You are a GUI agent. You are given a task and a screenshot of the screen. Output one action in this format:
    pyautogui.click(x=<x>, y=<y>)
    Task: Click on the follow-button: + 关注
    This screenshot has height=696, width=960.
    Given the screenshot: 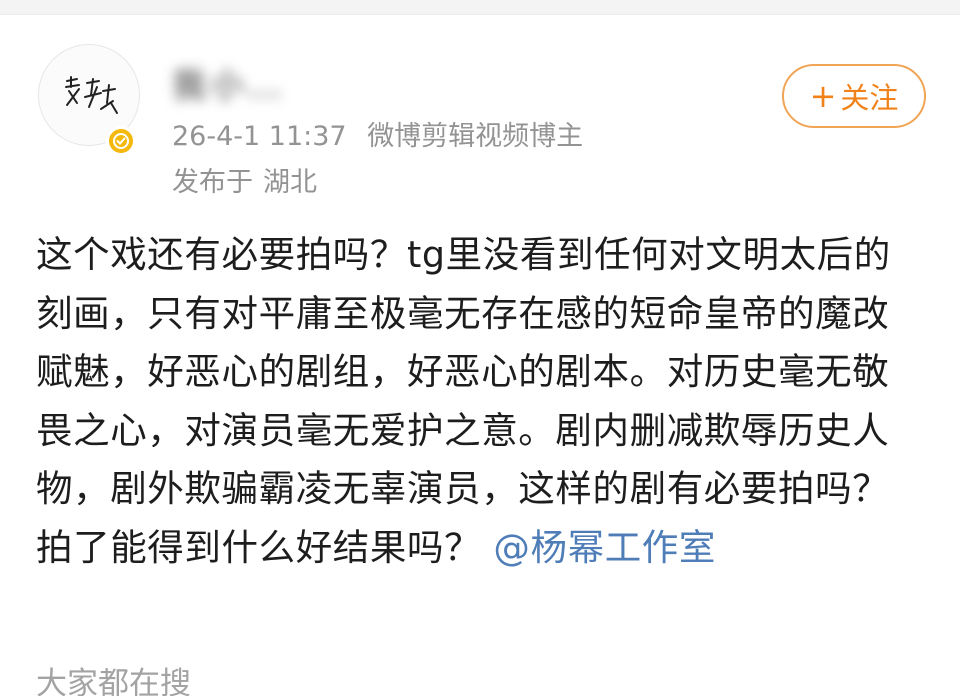 What is the action you would take?
    pyautogui.click(x=854, y=96)
    